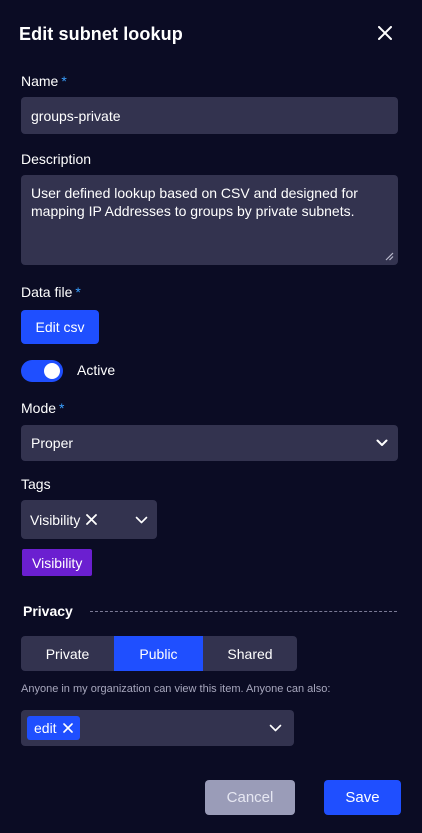  I want to click on mode-label-text: Mode, so click(39, 408).